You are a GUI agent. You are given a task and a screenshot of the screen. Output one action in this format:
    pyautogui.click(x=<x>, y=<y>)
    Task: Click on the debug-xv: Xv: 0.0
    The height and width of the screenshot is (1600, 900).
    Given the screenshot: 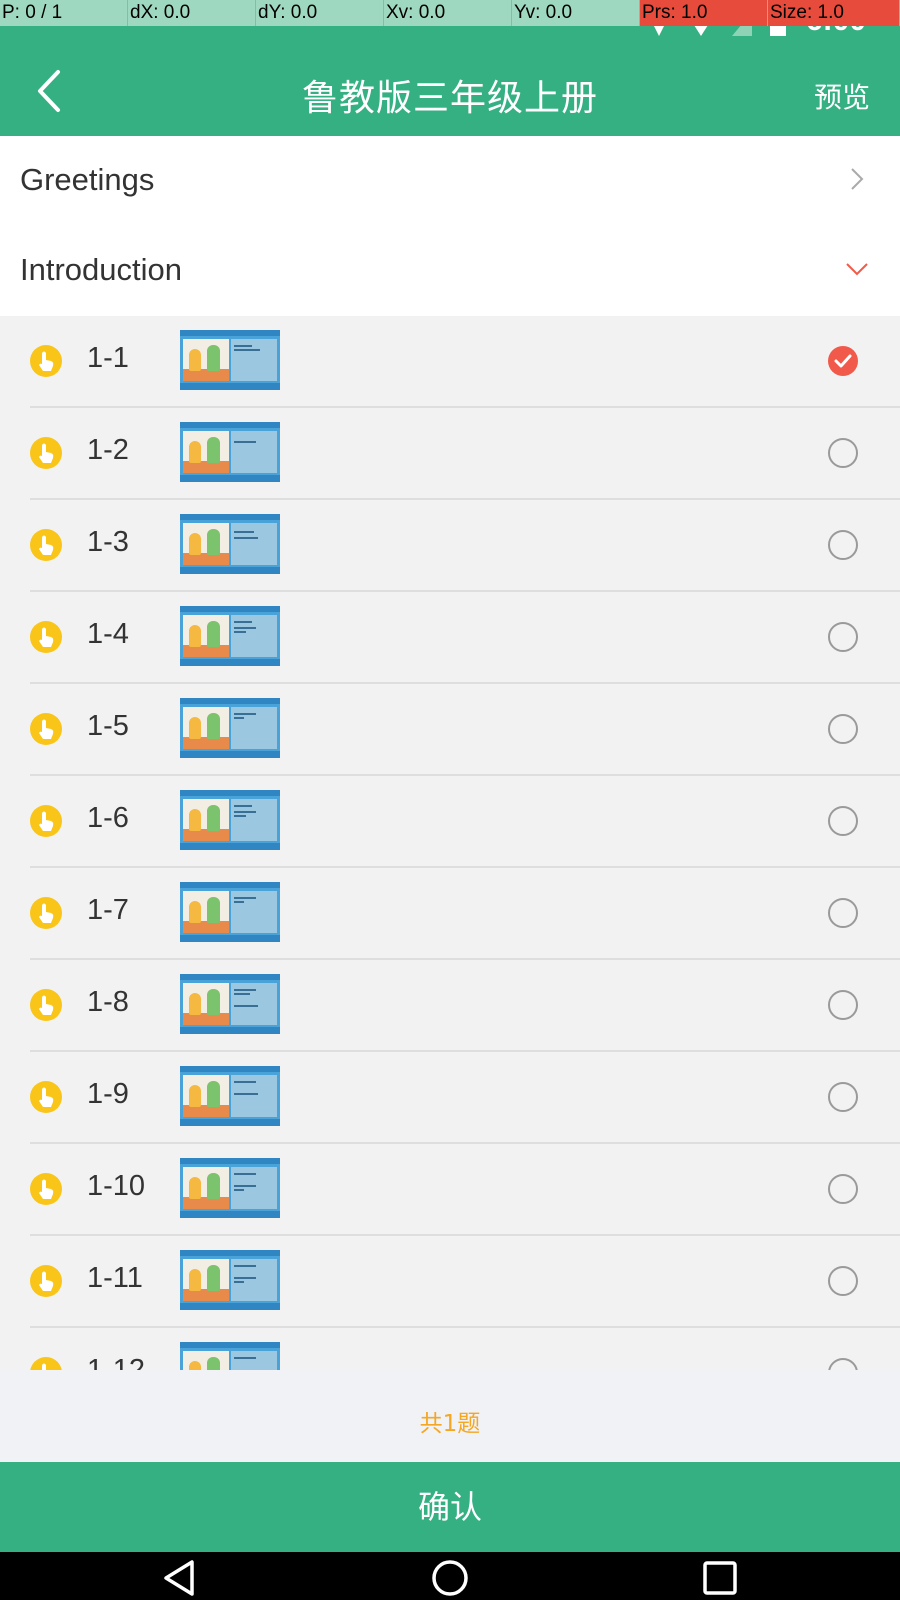 What is the action you would take?
    pyautogui.click(x=448, y=13)
    